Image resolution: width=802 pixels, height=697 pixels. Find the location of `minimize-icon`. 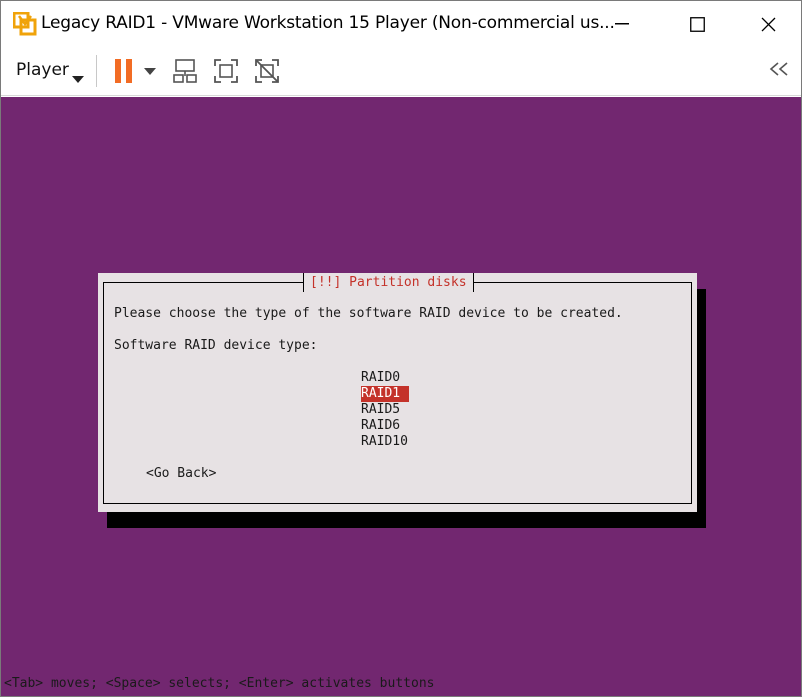

minimize-icon is located at coordinates (622, 24).